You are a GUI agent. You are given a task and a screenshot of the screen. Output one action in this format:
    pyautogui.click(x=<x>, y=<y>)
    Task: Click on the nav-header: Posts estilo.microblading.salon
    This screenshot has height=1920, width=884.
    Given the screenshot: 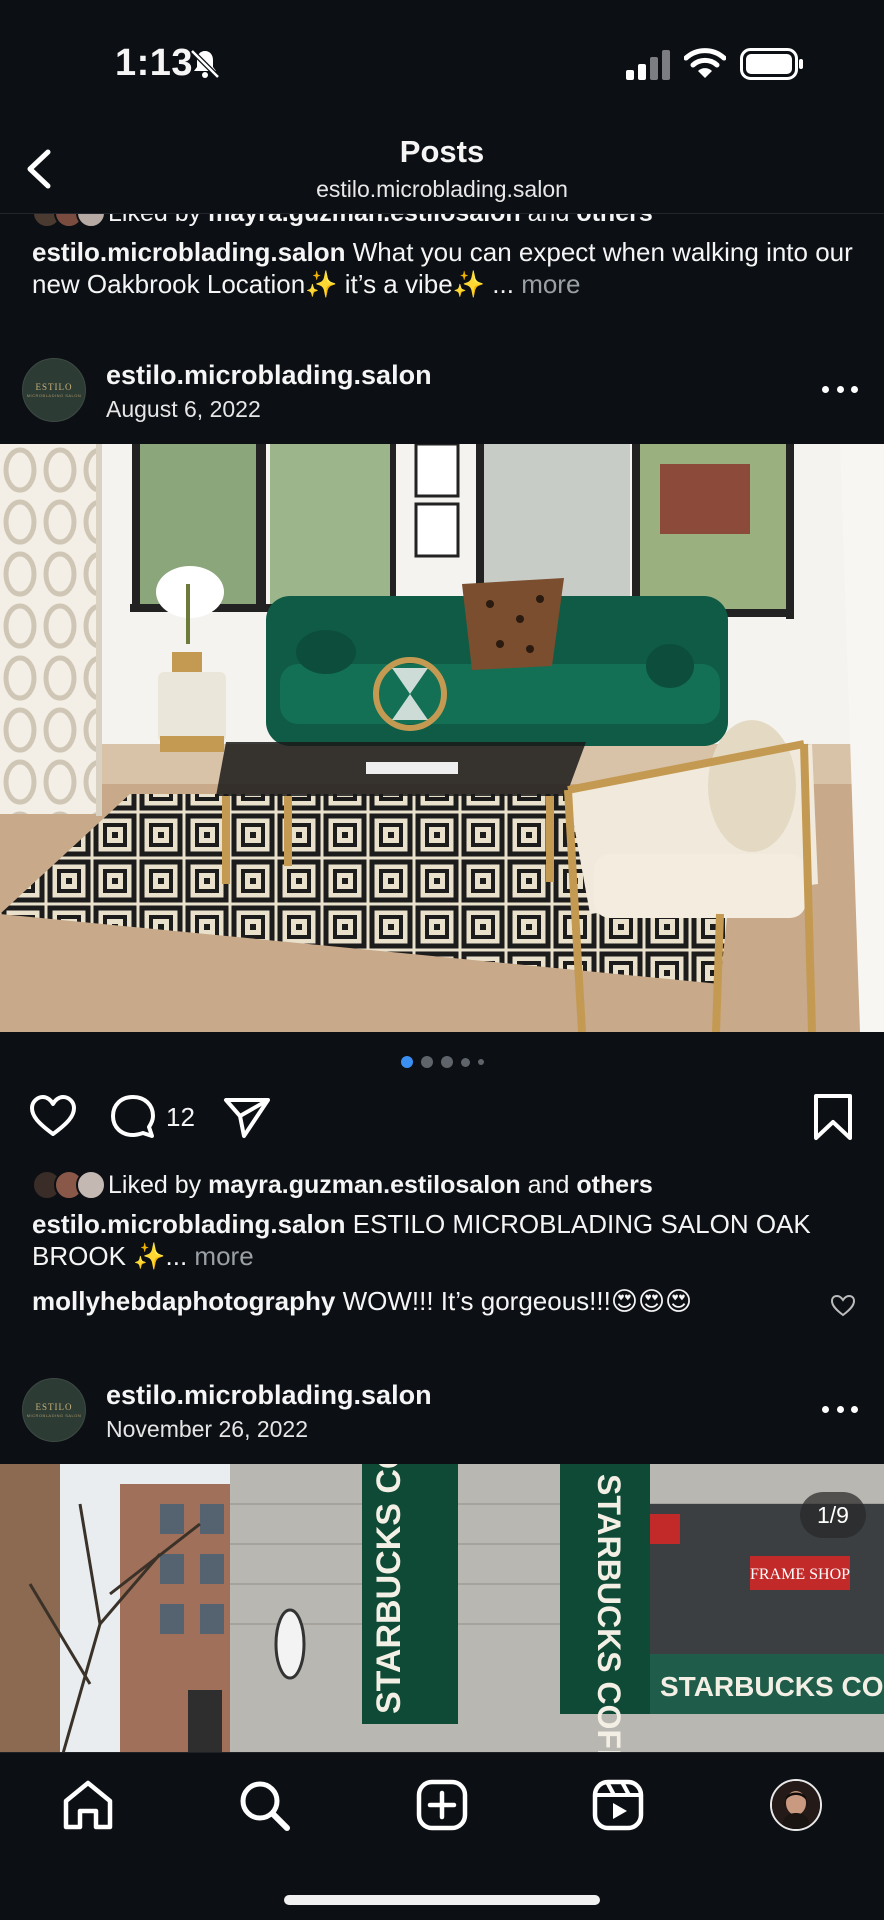 What is the action you would take?
    pyautogui.click(x=442, y=167)
    